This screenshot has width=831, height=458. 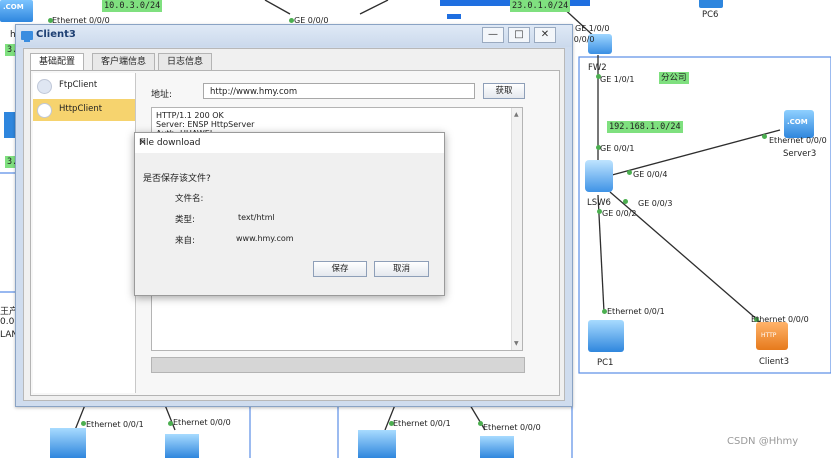 I want to click on client-type-list: FtpClient HttpClient, so click(x=84, y=233).